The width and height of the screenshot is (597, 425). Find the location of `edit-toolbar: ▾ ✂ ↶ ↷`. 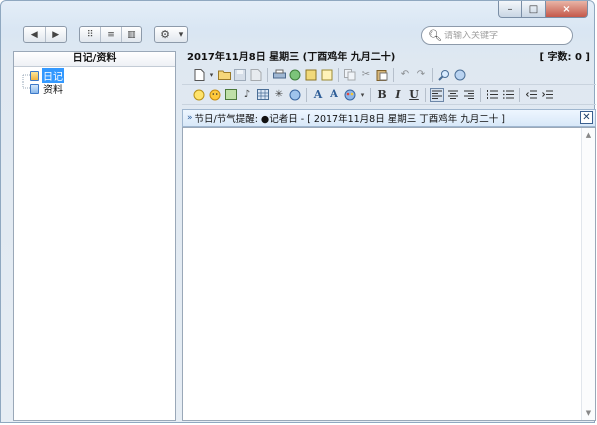

edit-toolbar: ▾ ✂ ↶ ↷ is located at coordinates (389, 75).